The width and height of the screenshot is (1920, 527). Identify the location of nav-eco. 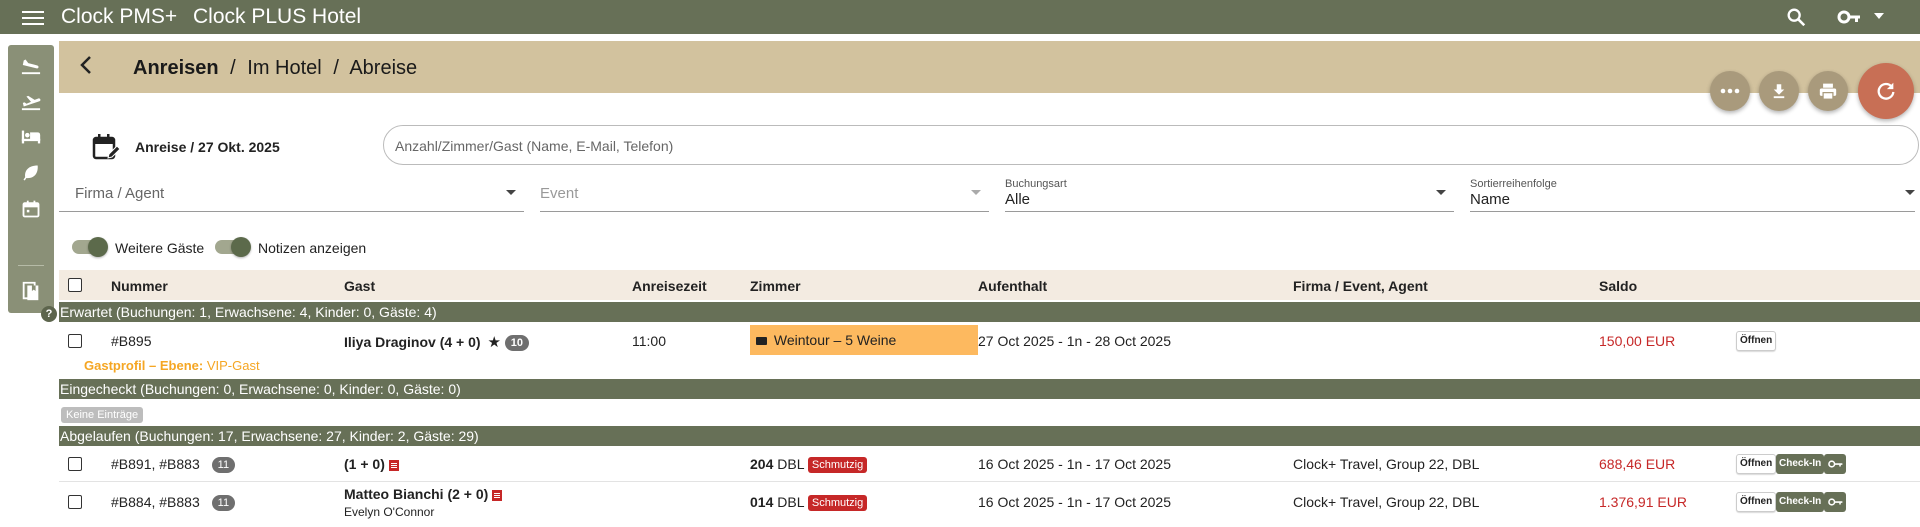
(31, 173).